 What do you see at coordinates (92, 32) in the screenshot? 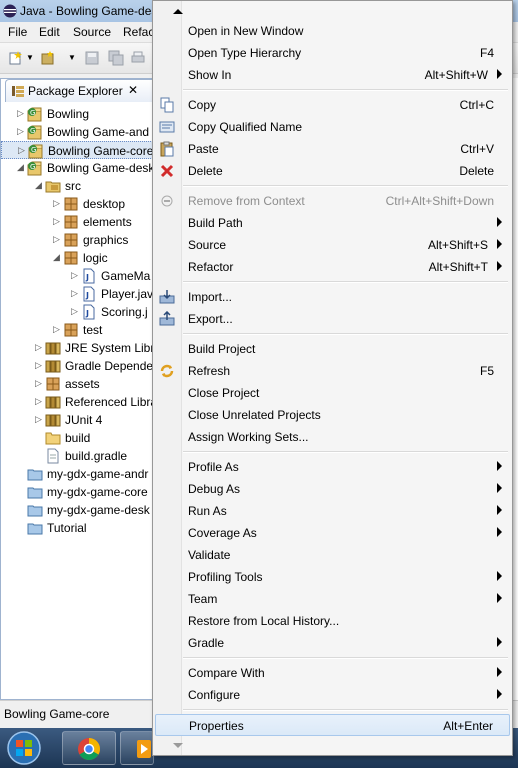
I see `menu-source: Source` at bounding box center [92, 32].